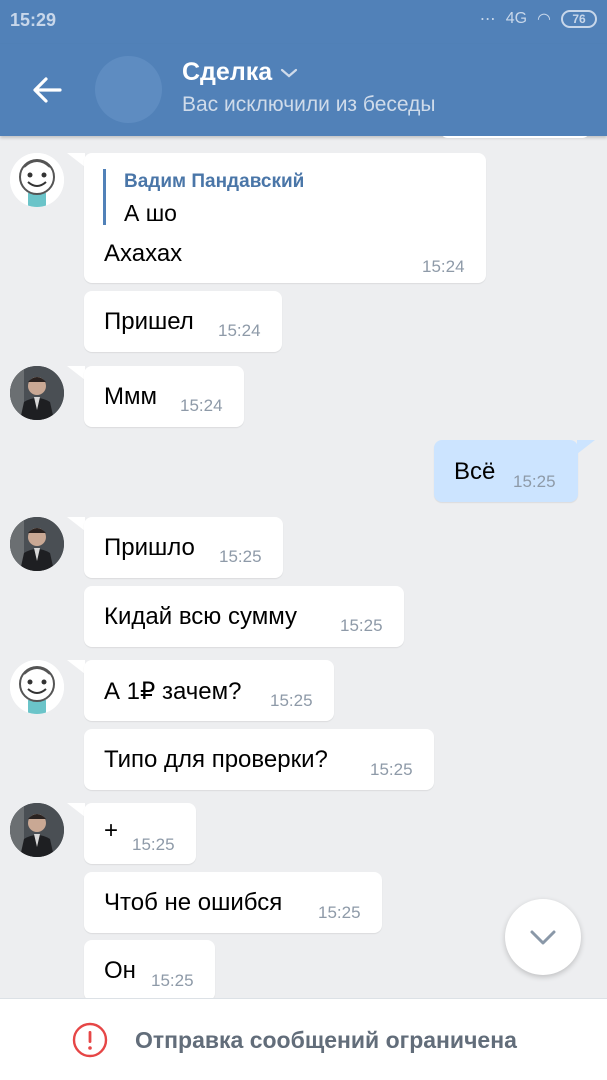  Describe the element at coordinates (475, 471) in the screenshot. I see `message-text: Всё` at that location.